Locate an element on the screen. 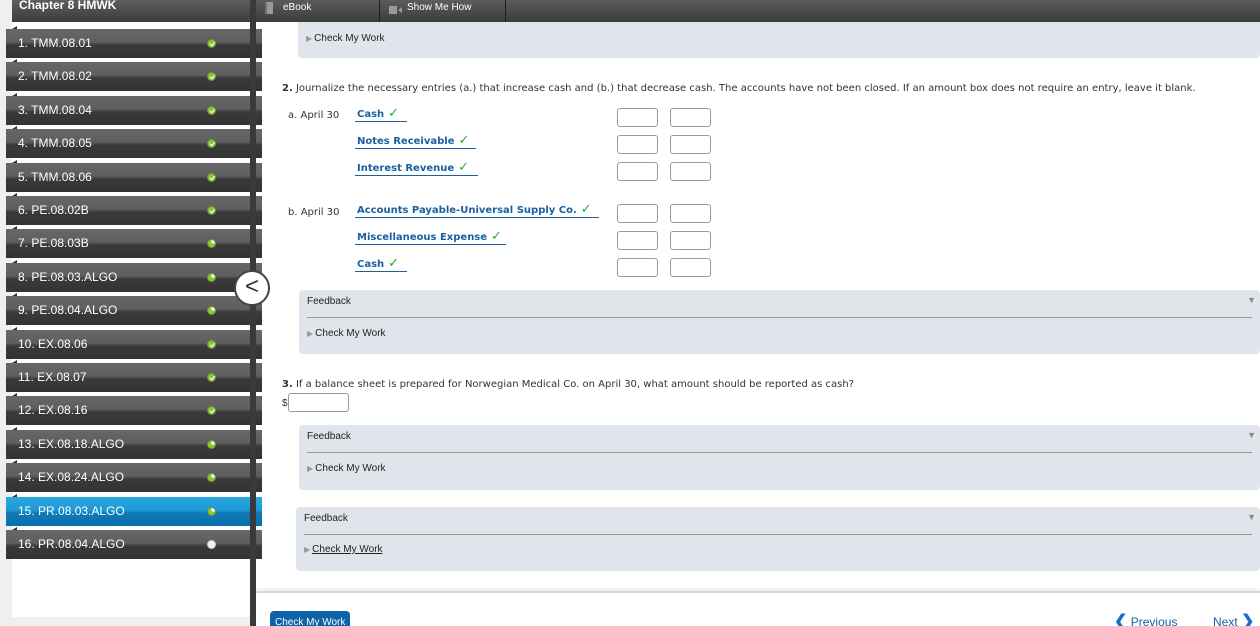  account-cash-b: Cash ✓ is located at coordinates (381, 264).